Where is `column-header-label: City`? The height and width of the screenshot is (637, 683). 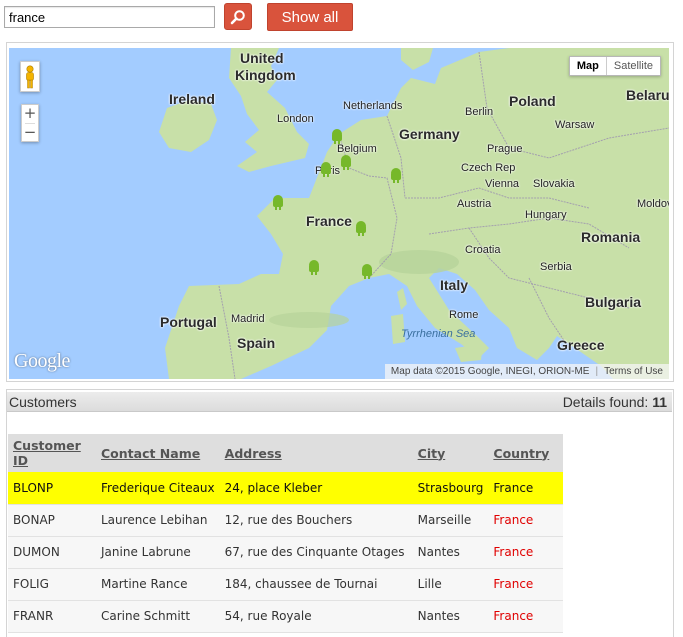 column-header-label: City is located at coordinates (432, 453).